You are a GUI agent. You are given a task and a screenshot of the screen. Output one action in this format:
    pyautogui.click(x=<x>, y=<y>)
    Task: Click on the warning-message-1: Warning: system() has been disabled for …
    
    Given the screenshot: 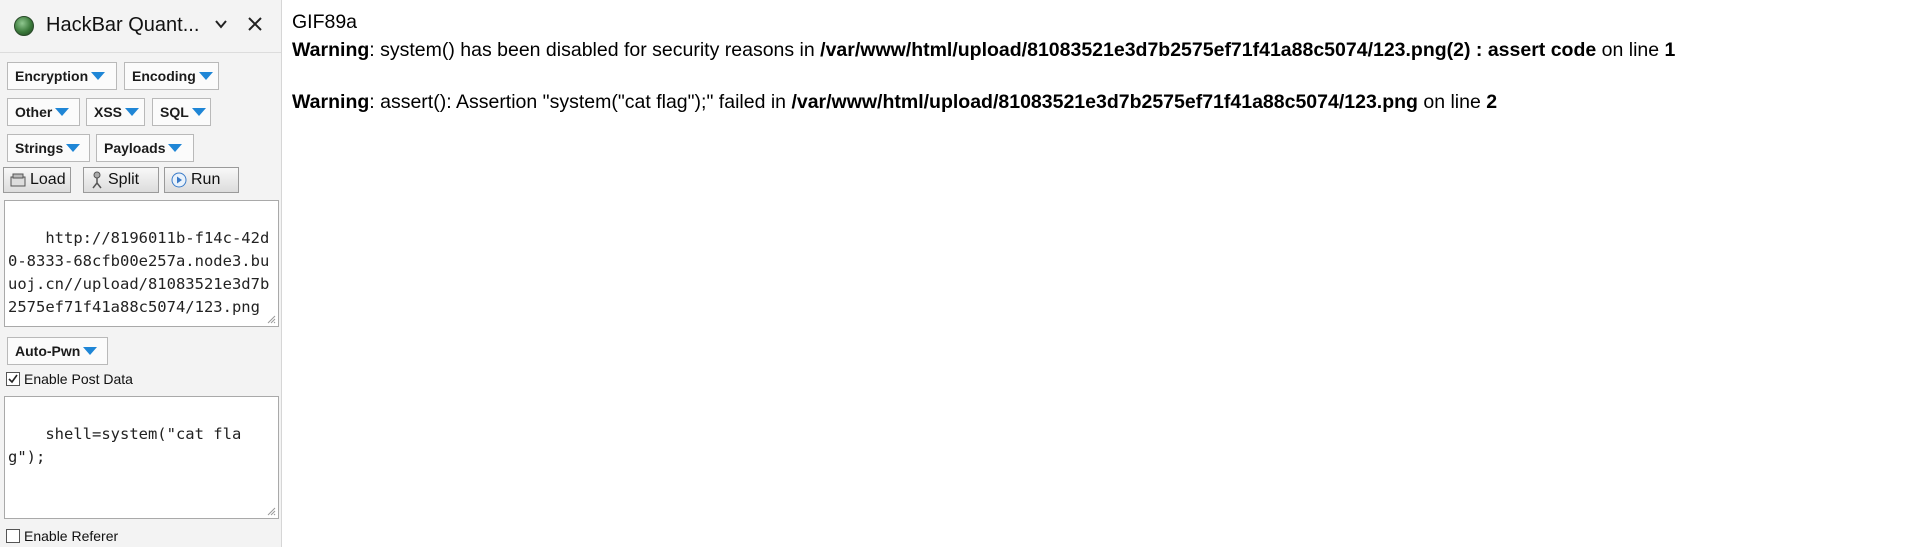 What is the action you would take?
    pyautogui.click(x=983, y=50)
    